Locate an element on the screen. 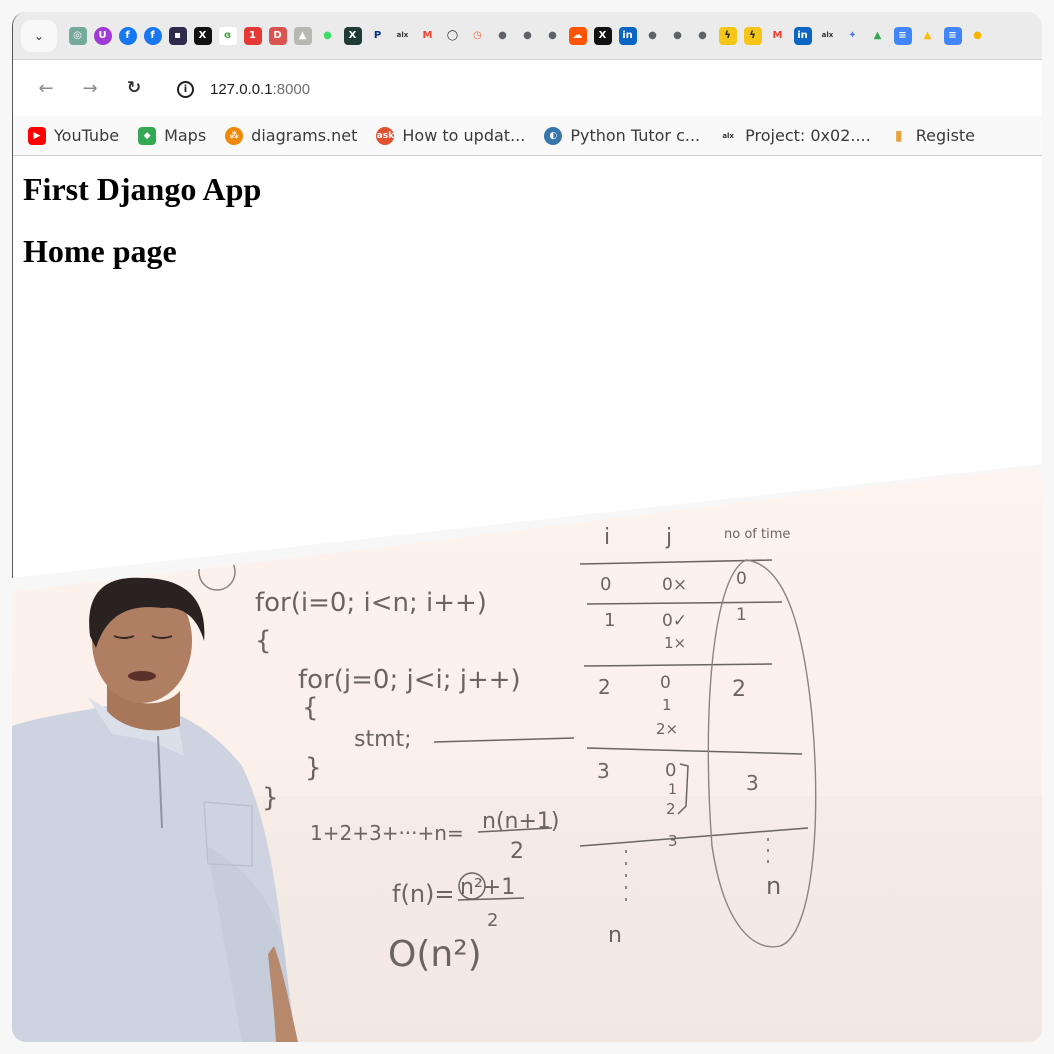  reload-button: ↻ is located at coordinates (134, 88).